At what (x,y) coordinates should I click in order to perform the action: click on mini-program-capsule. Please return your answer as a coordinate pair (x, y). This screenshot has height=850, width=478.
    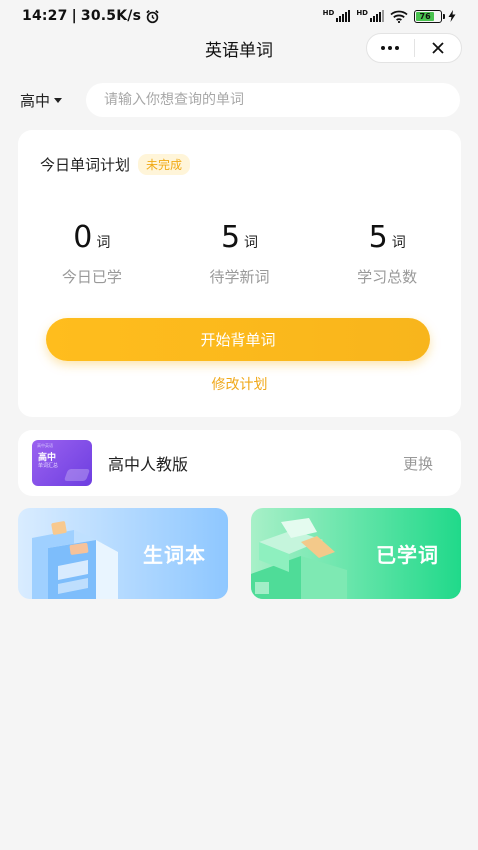
    Looking at the image, I should click on (414, 48).